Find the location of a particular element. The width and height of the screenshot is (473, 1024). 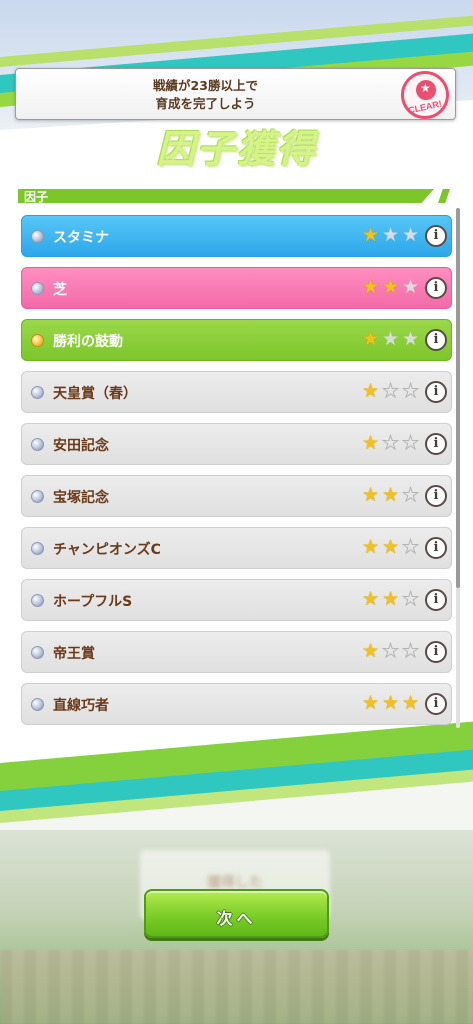

factor-row: ホープフルS ★ ★ ★ i is located at coordinates (236, 600).